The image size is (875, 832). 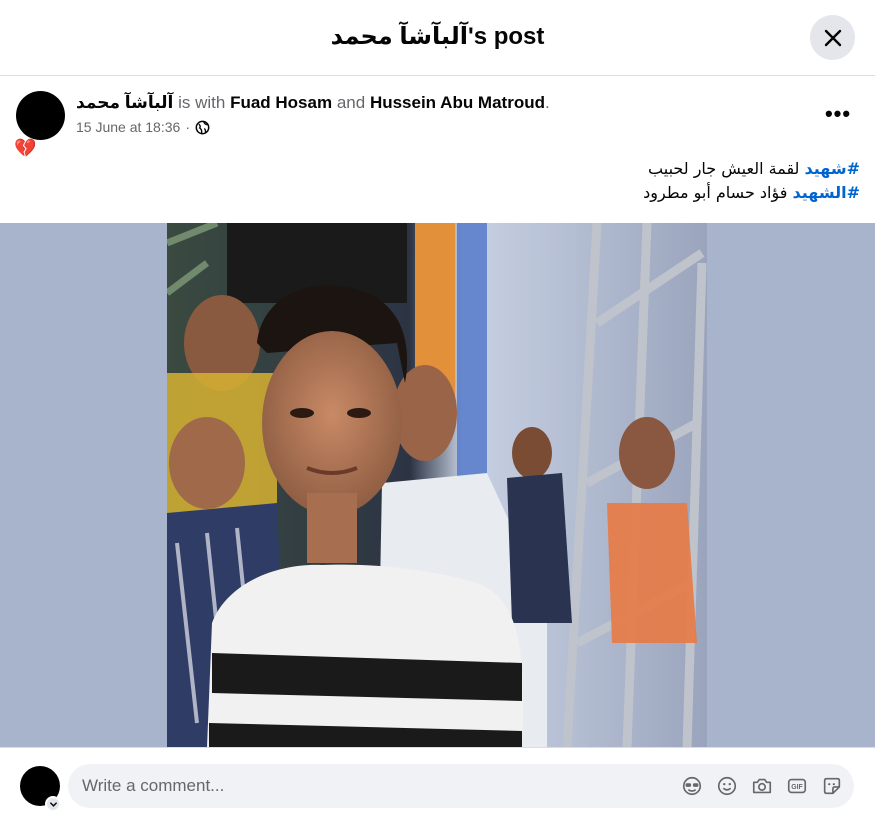 I want to click on more-options-icon: •••, so click(x=838, y=113).